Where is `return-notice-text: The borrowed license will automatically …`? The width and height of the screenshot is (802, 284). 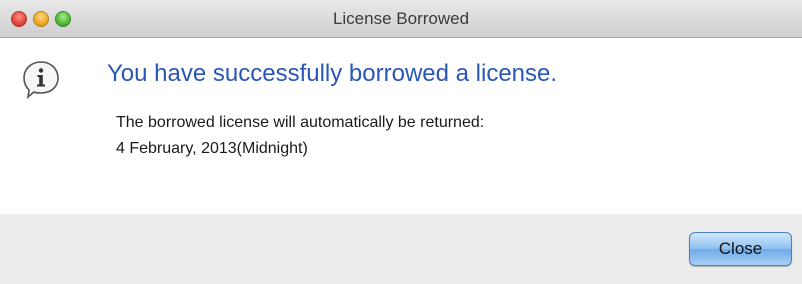 return-notice-text: The borrowed license will automatically … is located at coordinates (300, 122).